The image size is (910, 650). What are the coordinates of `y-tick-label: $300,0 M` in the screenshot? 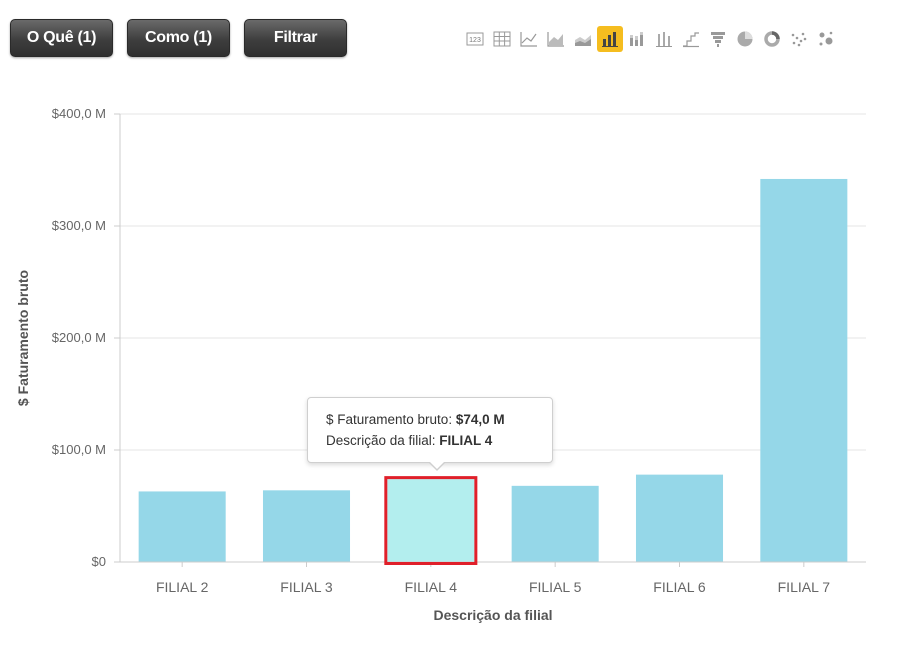 It's located at (79, 225).